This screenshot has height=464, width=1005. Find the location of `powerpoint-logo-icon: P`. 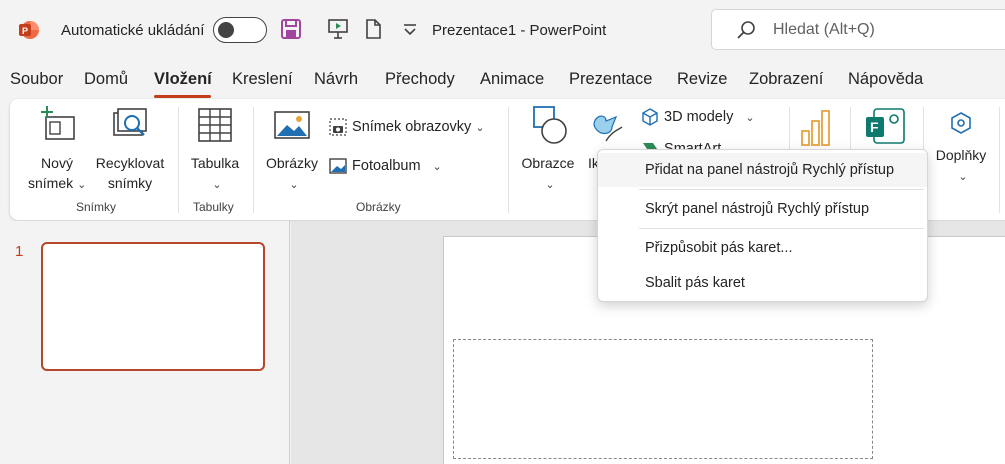

powerpoint-logo-icon: P is located at coordinates (29, 30).